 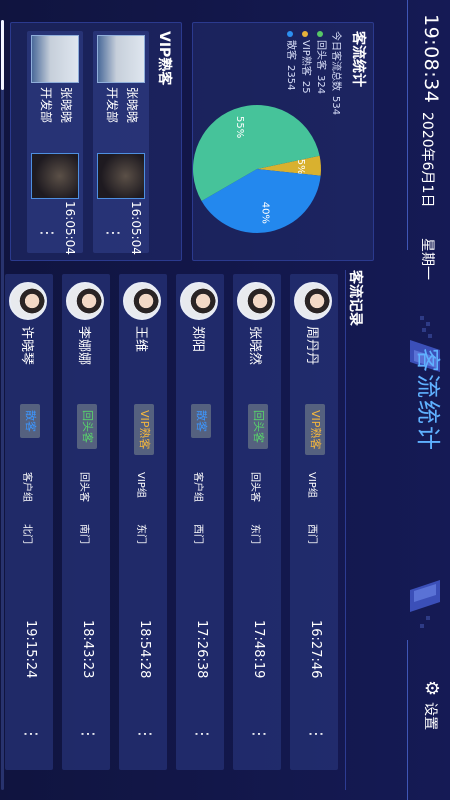 What do you see at coordinates (29, 522) in the screenshot?
I see `record-row: 许晓琴 散客 客户组 北门 19:15:24 ⋮` at bounding box center [29, 522].